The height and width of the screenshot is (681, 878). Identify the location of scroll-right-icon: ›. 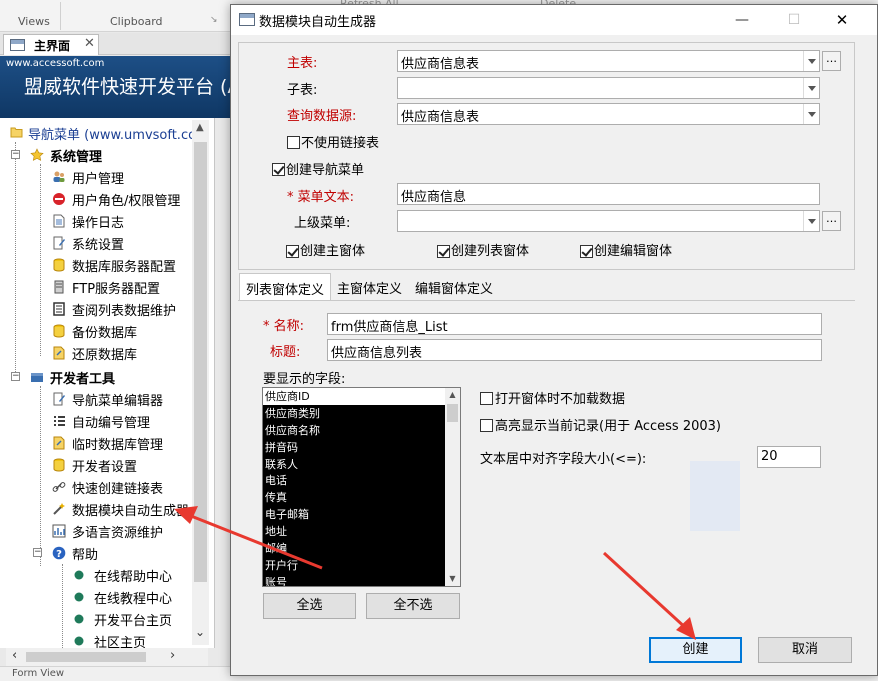
(172, 655).